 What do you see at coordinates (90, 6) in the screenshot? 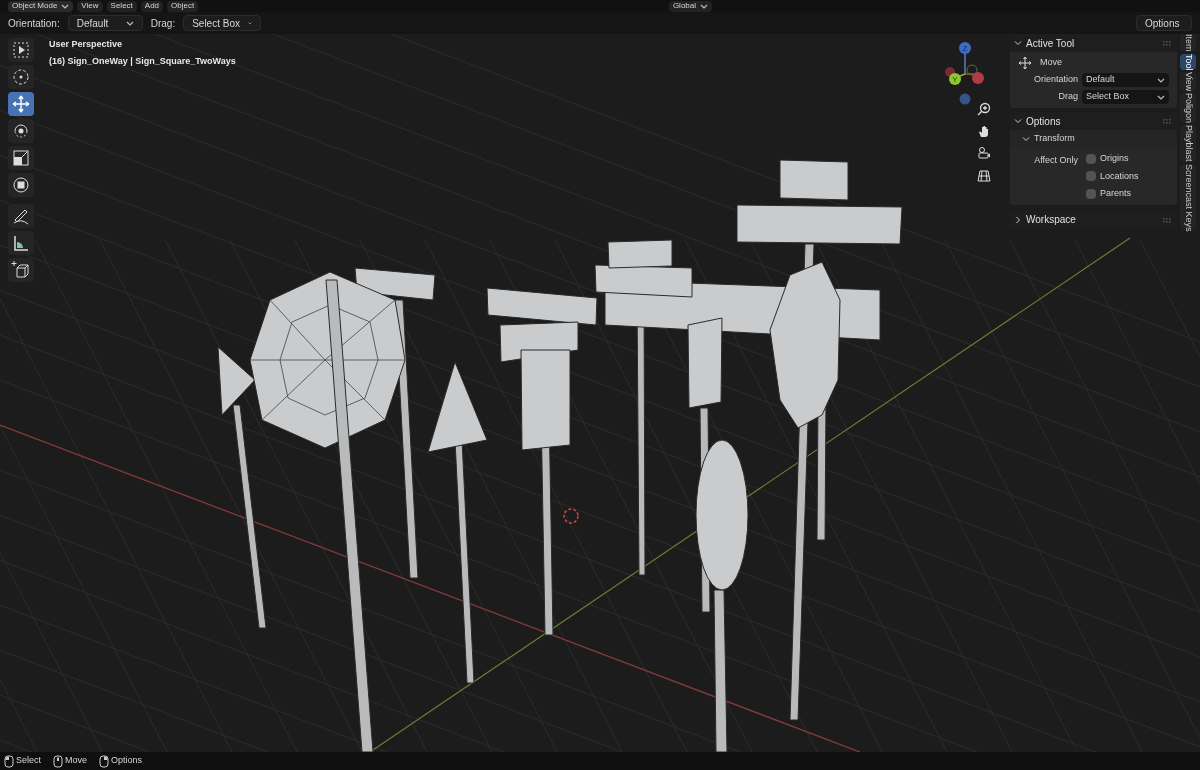
I see `menu-item: View` at bounding box center [90, 6].